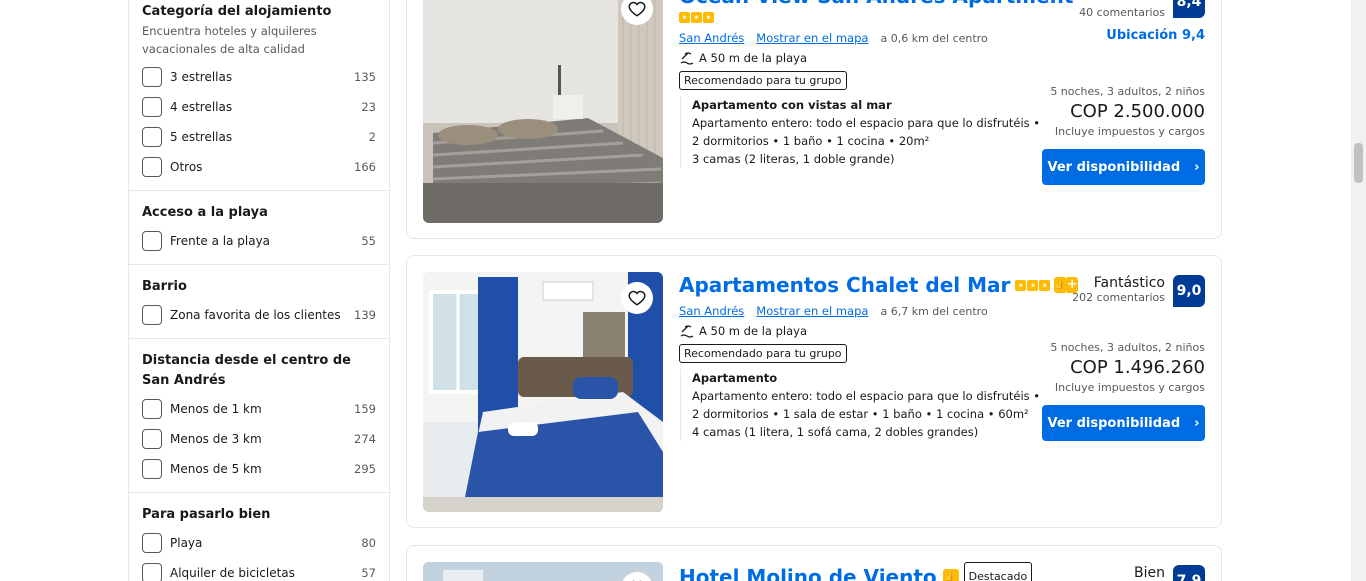 The image size is (1366, 581). Describe the element at coordinates (368, 543) in the screenshot. I see `filter-count: 80` at that location.